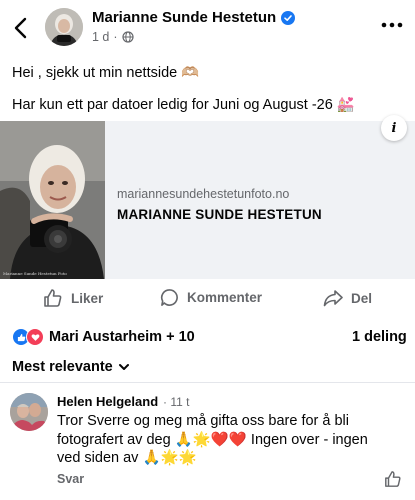 Image resolution: width=415 pixels, height=500 pixels. I want to click on reply-button: Svar, so click(70, 479).